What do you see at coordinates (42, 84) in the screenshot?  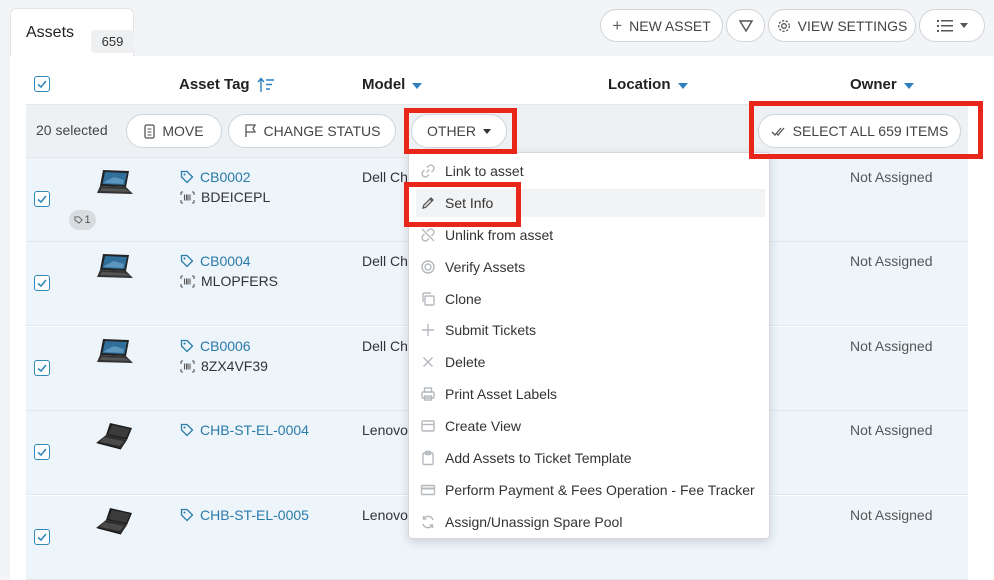 I see `select-all-checkbox` at bounding box center [42, 84].